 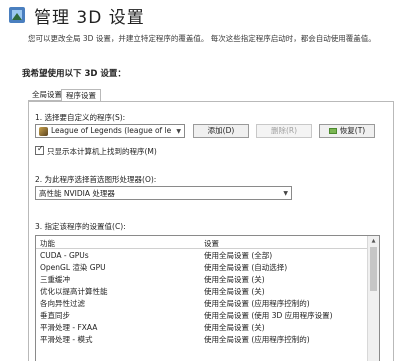 What do you see at coordinates (200, 16) in the screenshot?
I see `page-header: 管理 3D 设置` at bounding box center [200, 16].